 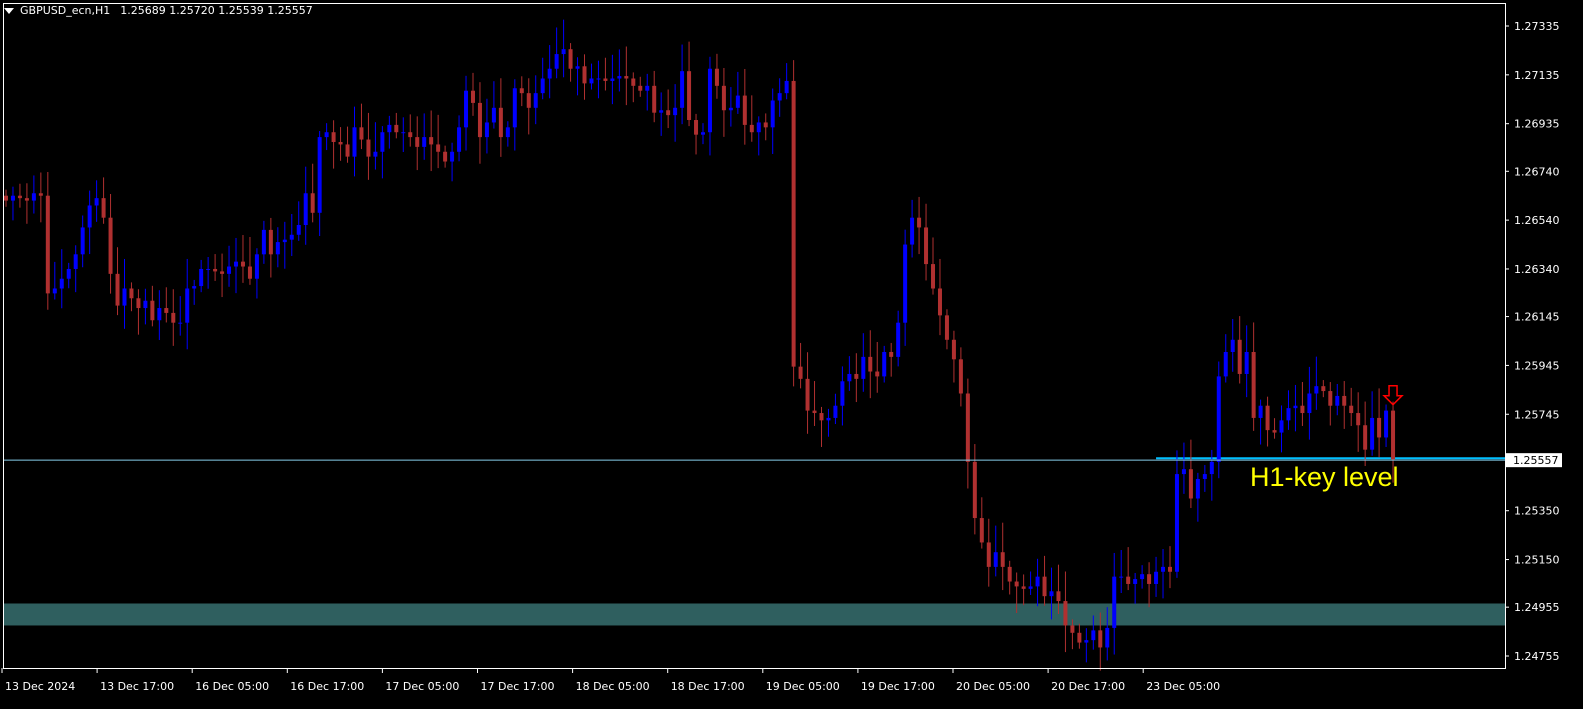 I want to click on y-tick-label: 1.27135, so click(x=1537, y=75).